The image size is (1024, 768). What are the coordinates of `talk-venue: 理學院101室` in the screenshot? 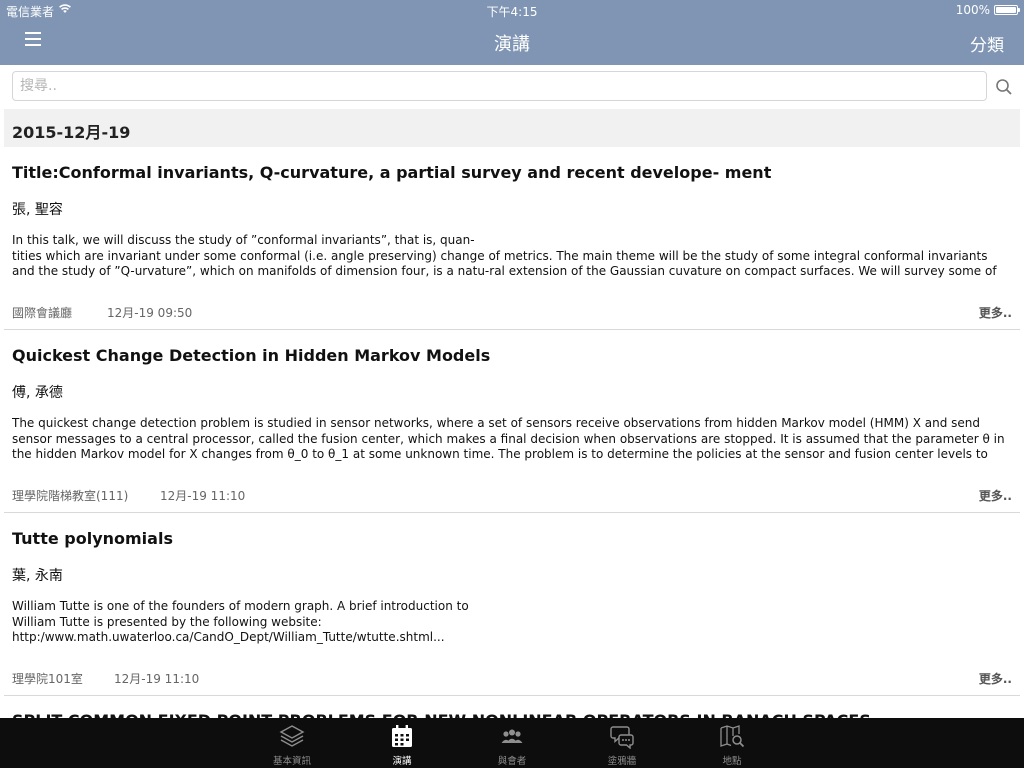 It's located at (47, 679).